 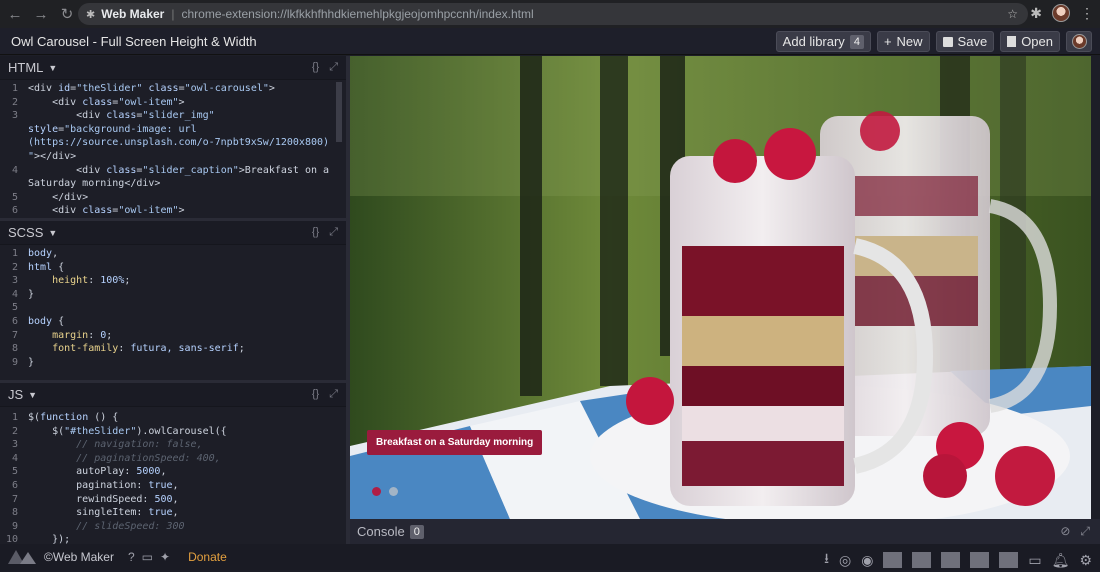 I want to click on back-icon: ←, so click(x=15, y=14).